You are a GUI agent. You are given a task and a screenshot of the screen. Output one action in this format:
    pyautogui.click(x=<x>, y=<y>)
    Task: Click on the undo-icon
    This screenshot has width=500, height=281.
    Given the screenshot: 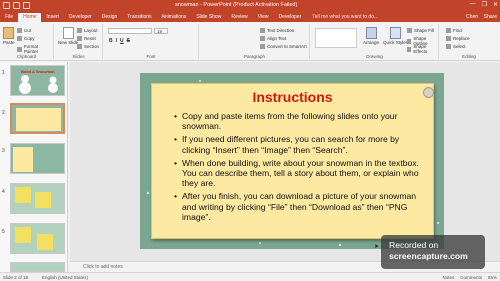 What is the action you would take?
    pyautogui.click(x=16, y=5)
    